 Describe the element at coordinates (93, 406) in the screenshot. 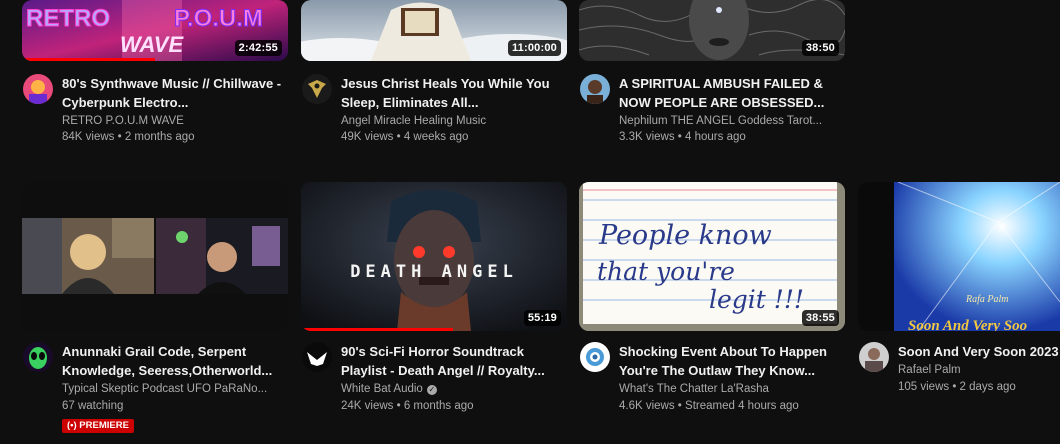

I see `video-stats: 67 watching` at that location.